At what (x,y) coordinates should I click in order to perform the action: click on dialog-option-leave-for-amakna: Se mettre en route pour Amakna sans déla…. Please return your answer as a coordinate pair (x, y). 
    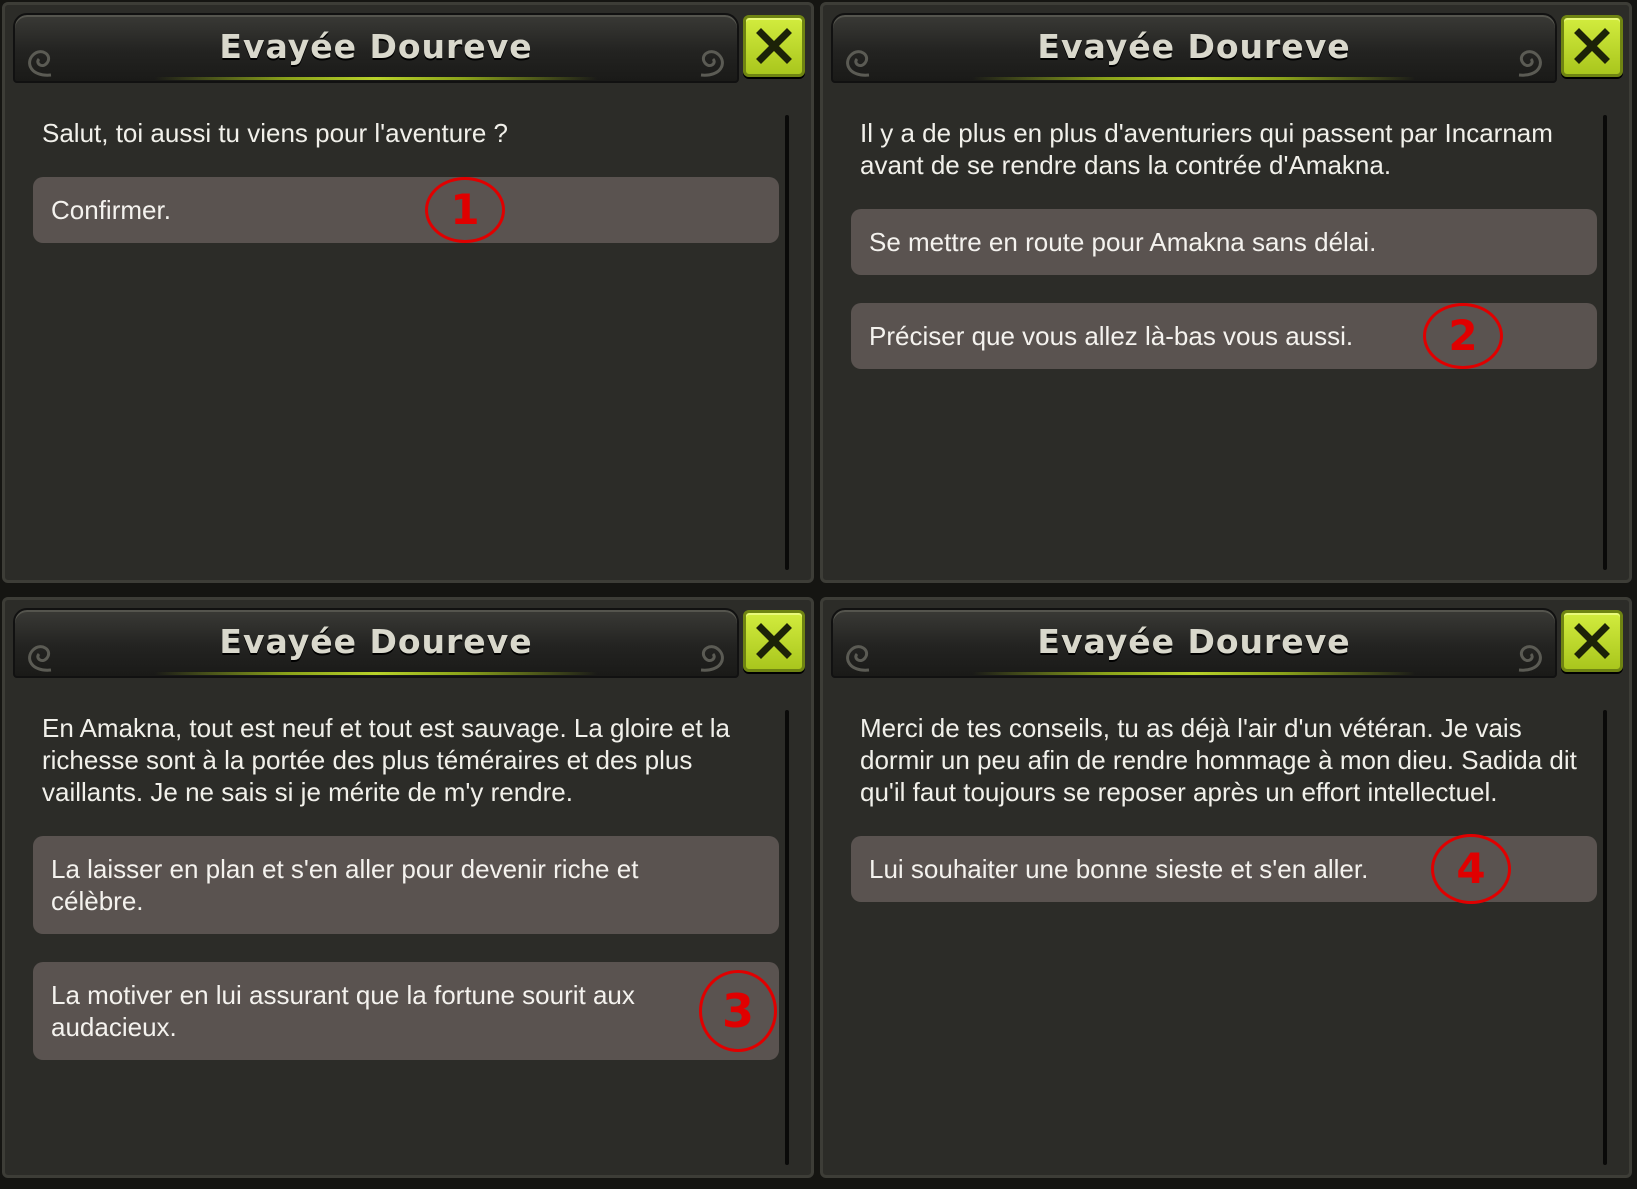
    Looking at the image, I should click on (1224, 242).